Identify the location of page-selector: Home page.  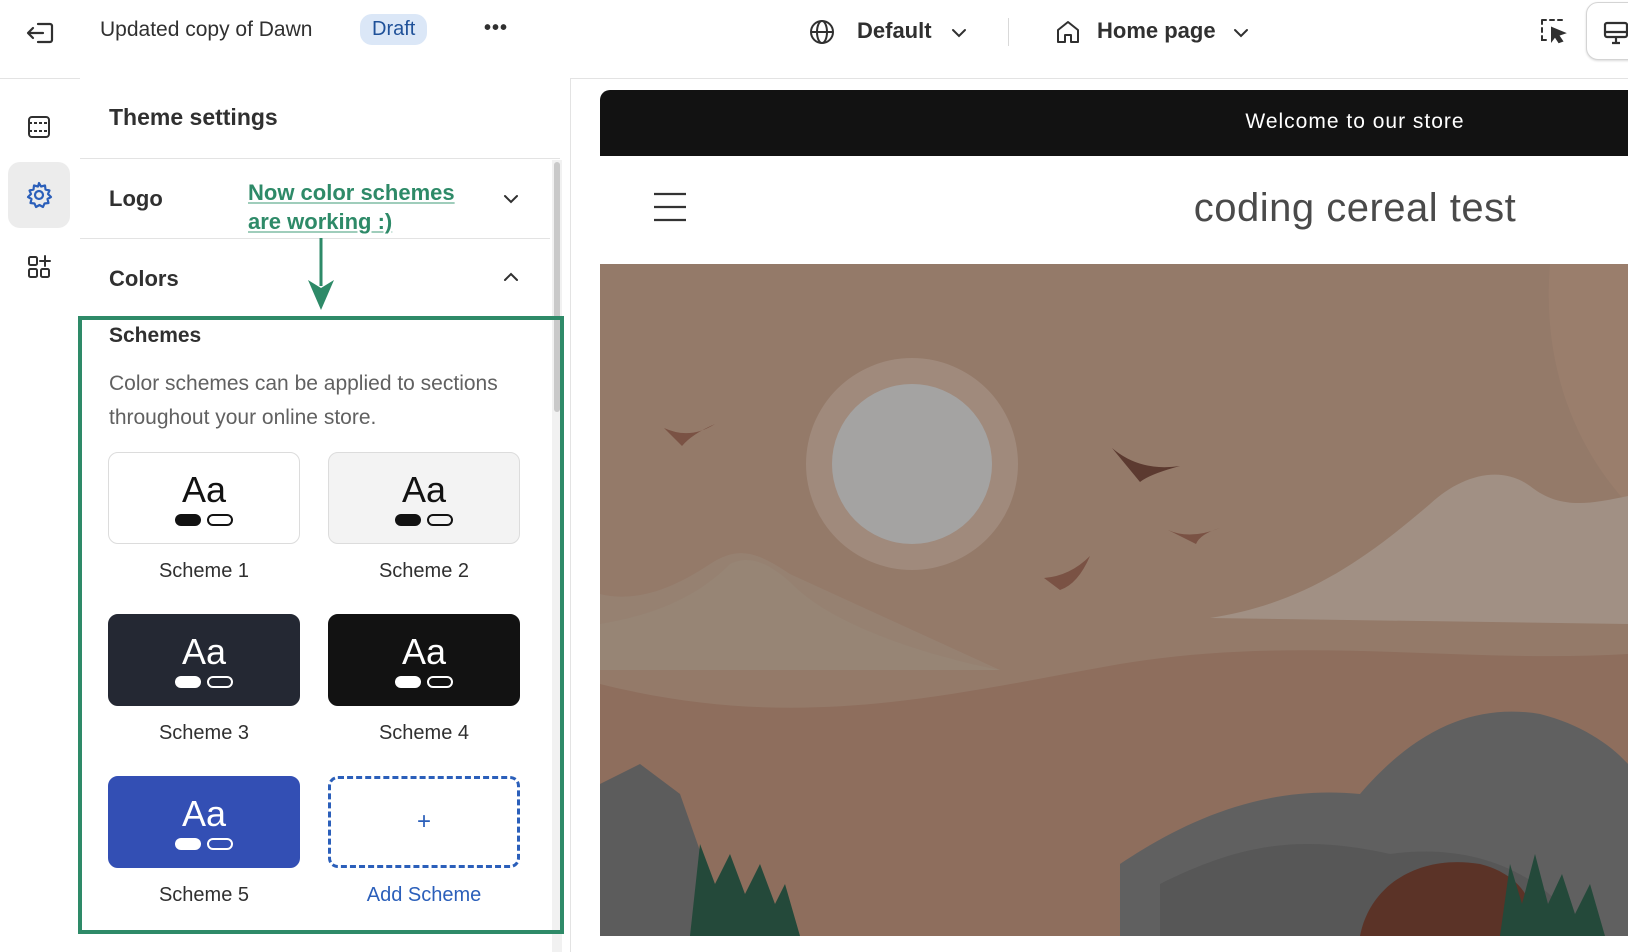
(1156, 31).